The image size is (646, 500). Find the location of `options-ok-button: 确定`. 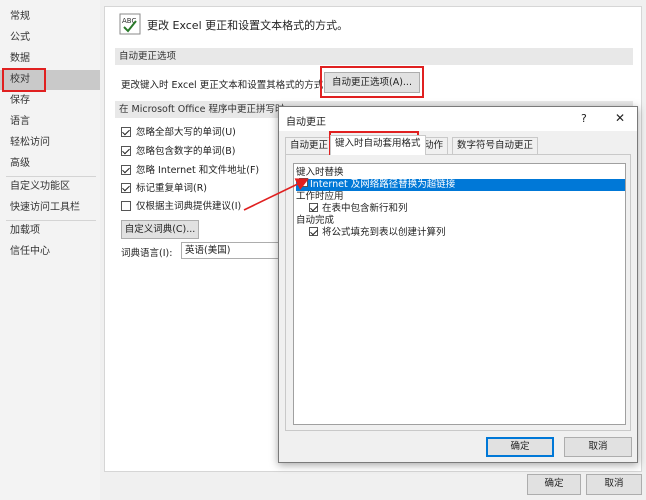

options-ok-button: 确定 is located at coordinates (554, 484).